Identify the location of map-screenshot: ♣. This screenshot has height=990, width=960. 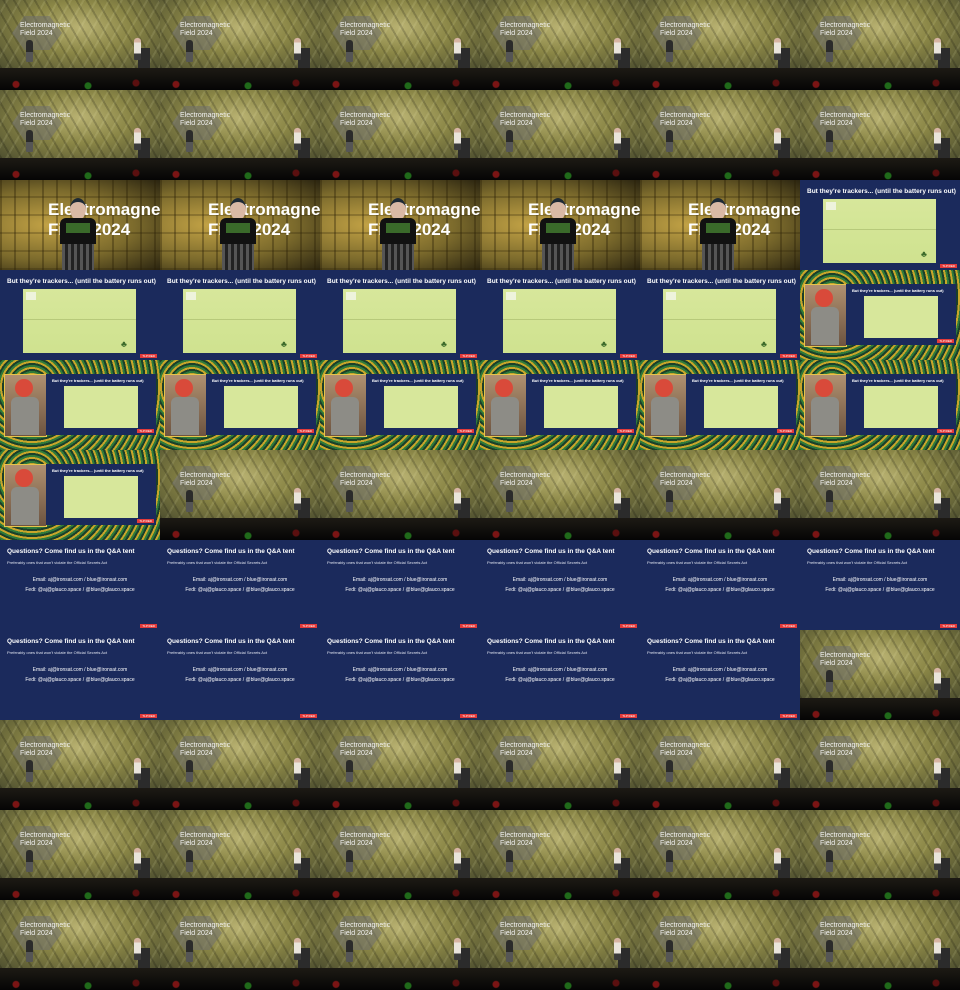
(239, 321).